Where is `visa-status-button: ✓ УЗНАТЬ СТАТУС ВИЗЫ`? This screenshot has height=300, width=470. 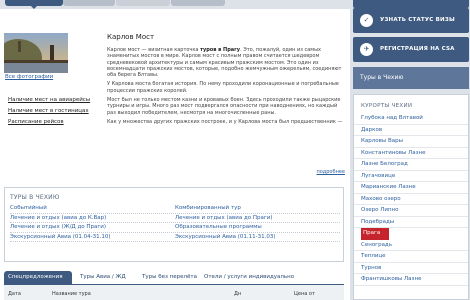 visa-status-button: ✓ УЗНАТЬ СТАТУС ВИЗЫ is located at coordinates (411, 20).